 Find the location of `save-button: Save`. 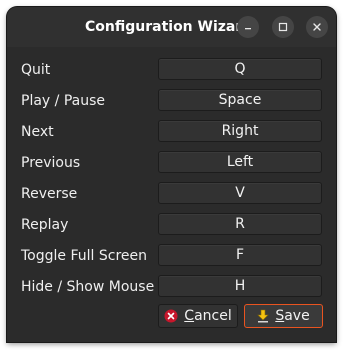

save-button: Save is located at coordinates (283, 316).